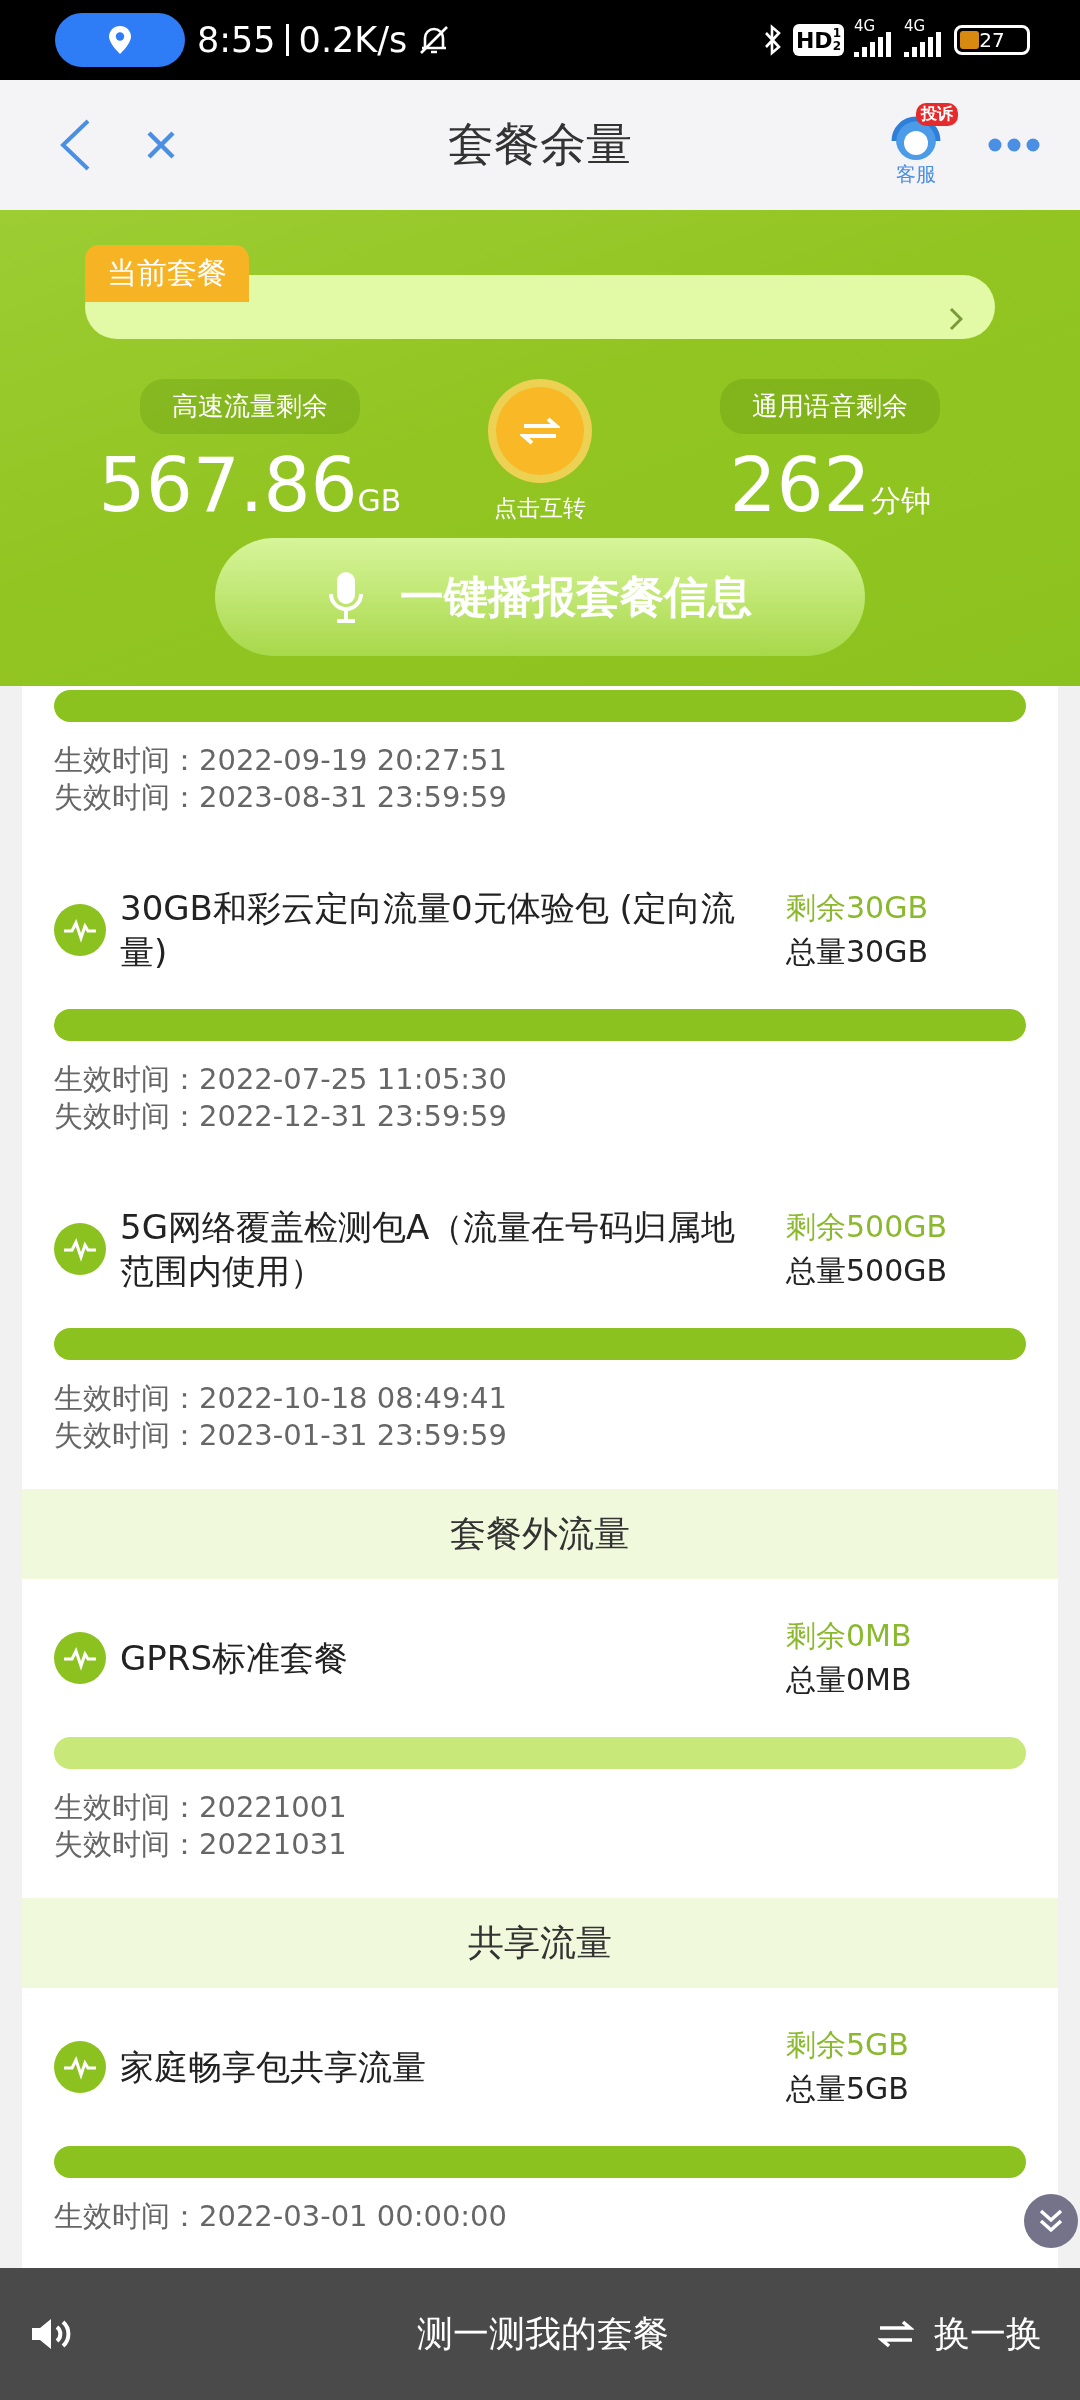 The width and height of the screenshot is (1080, 2400). Describe the element at coordinates (281, 2216) in the screenshot. I see `validity-date: 生效时间：2022-03-01 00:00:00` at that location.